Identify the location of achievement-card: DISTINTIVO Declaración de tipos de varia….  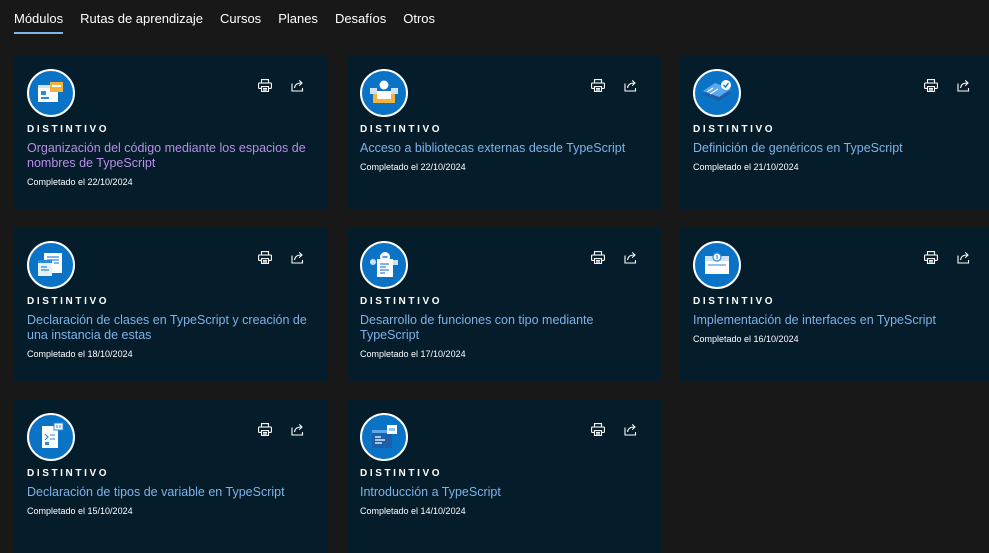
(171, 476).